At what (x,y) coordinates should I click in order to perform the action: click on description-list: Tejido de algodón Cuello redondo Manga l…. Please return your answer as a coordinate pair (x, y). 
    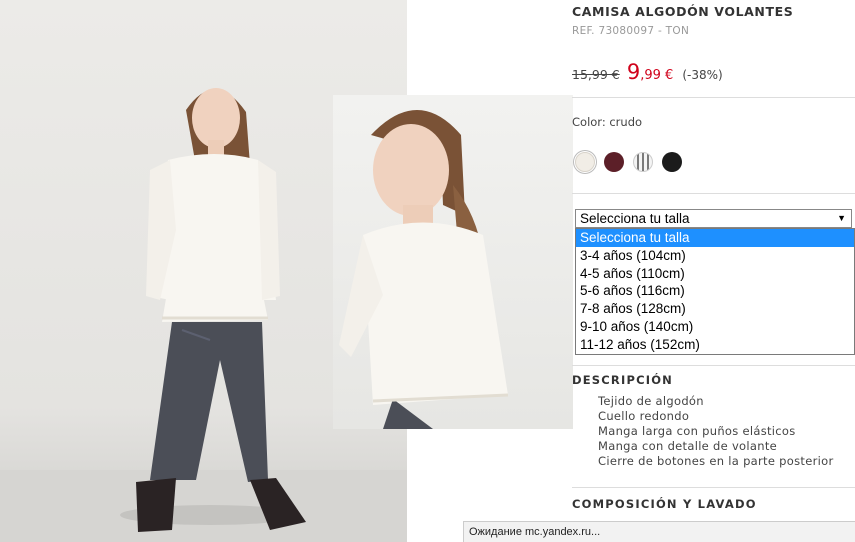
    Looking at the image, I should click on (726, 431).